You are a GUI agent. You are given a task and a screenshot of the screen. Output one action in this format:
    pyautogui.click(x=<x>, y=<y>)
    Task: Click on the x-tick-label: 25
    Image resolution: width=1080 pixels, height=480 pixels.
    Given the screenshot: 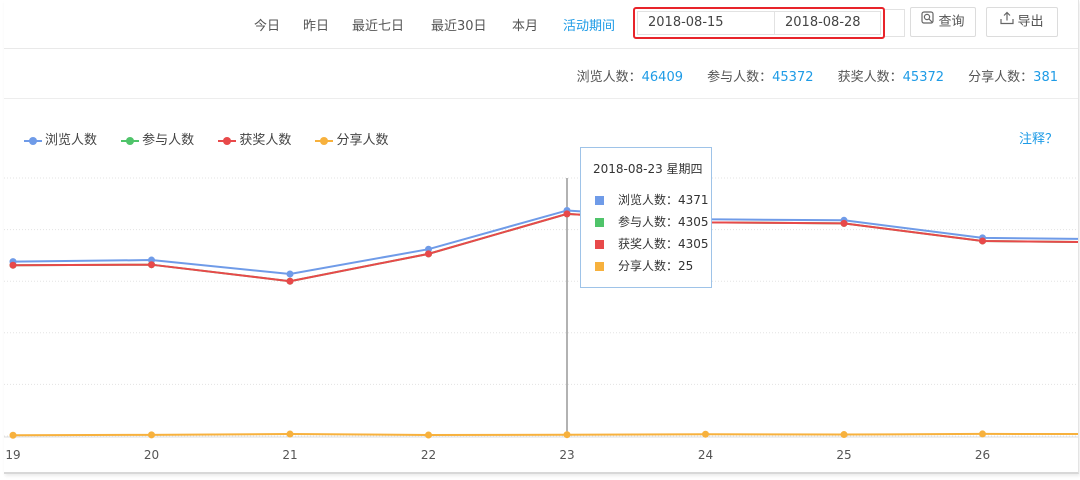 What is the action you would take?
    pyautogui.click(x=843, y=455)
    